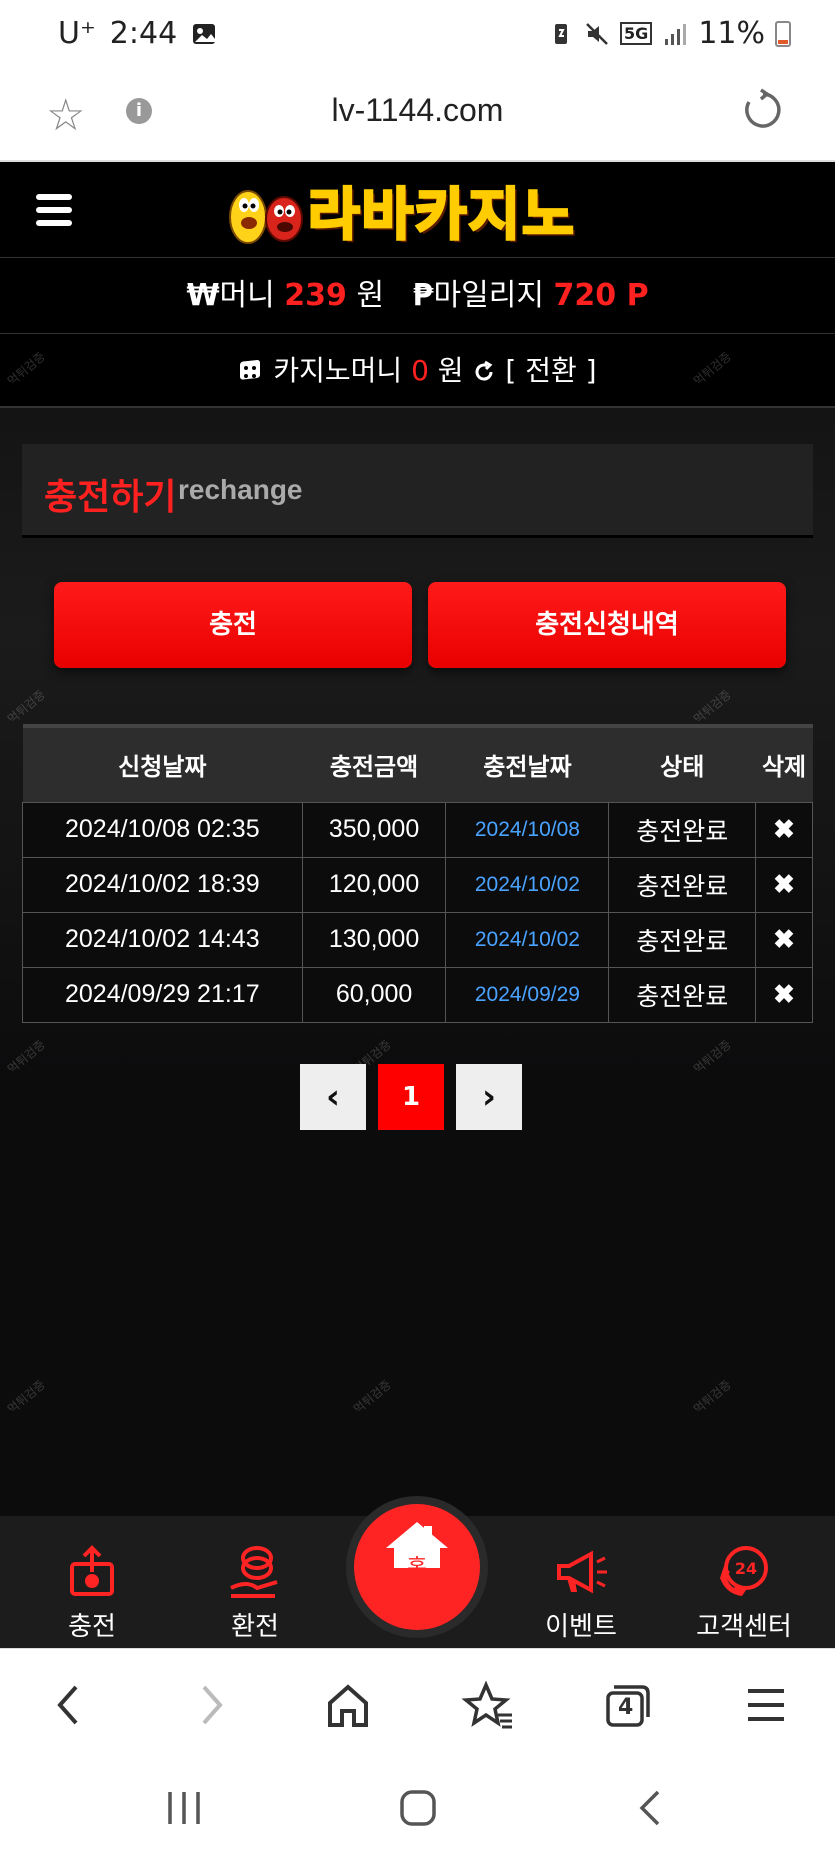  I want to click on request-date-cell: 2024/10/02 18:39, so click(162, 884).